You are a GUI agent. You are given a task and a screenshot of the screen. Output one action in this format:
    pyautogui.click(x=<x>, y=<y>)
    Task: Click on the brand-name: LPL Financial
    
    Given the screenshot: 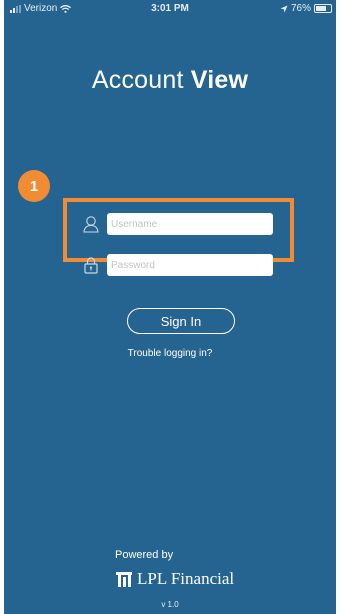 What is the action you would take?
    pyautogui.click(x=186, y=578)
    